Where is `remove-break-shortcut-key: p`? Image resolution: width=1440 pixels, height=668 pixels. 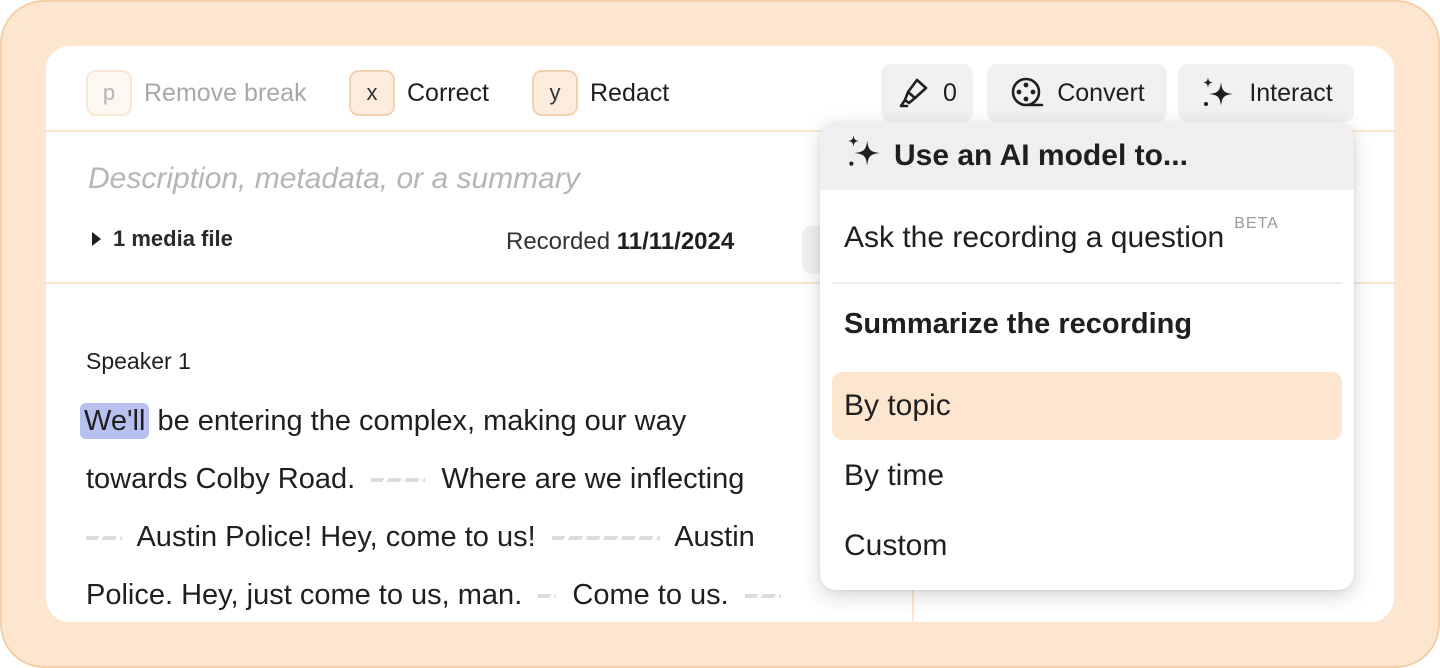 remove-break-shortcut-key: p is located at coordinates (109, 93).